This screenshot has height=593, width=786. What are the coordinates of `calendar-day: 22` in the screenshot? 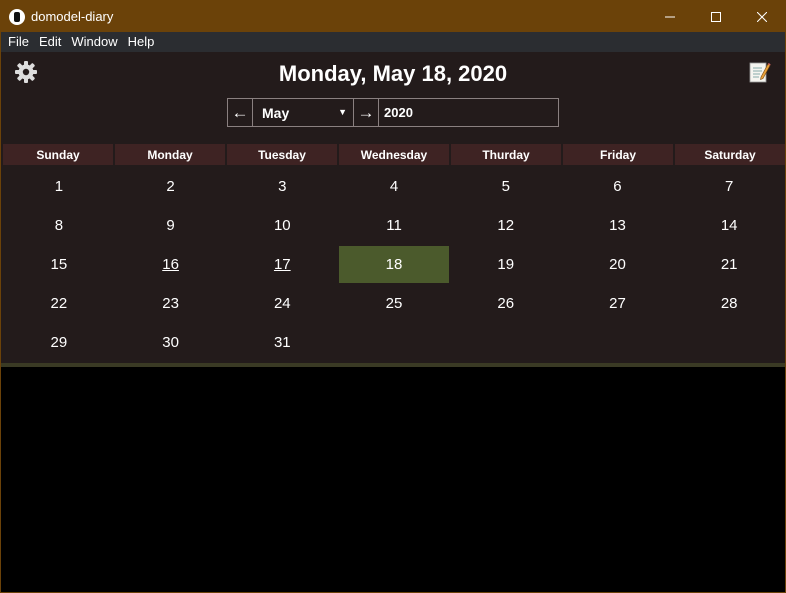 It's located at (59, 303).